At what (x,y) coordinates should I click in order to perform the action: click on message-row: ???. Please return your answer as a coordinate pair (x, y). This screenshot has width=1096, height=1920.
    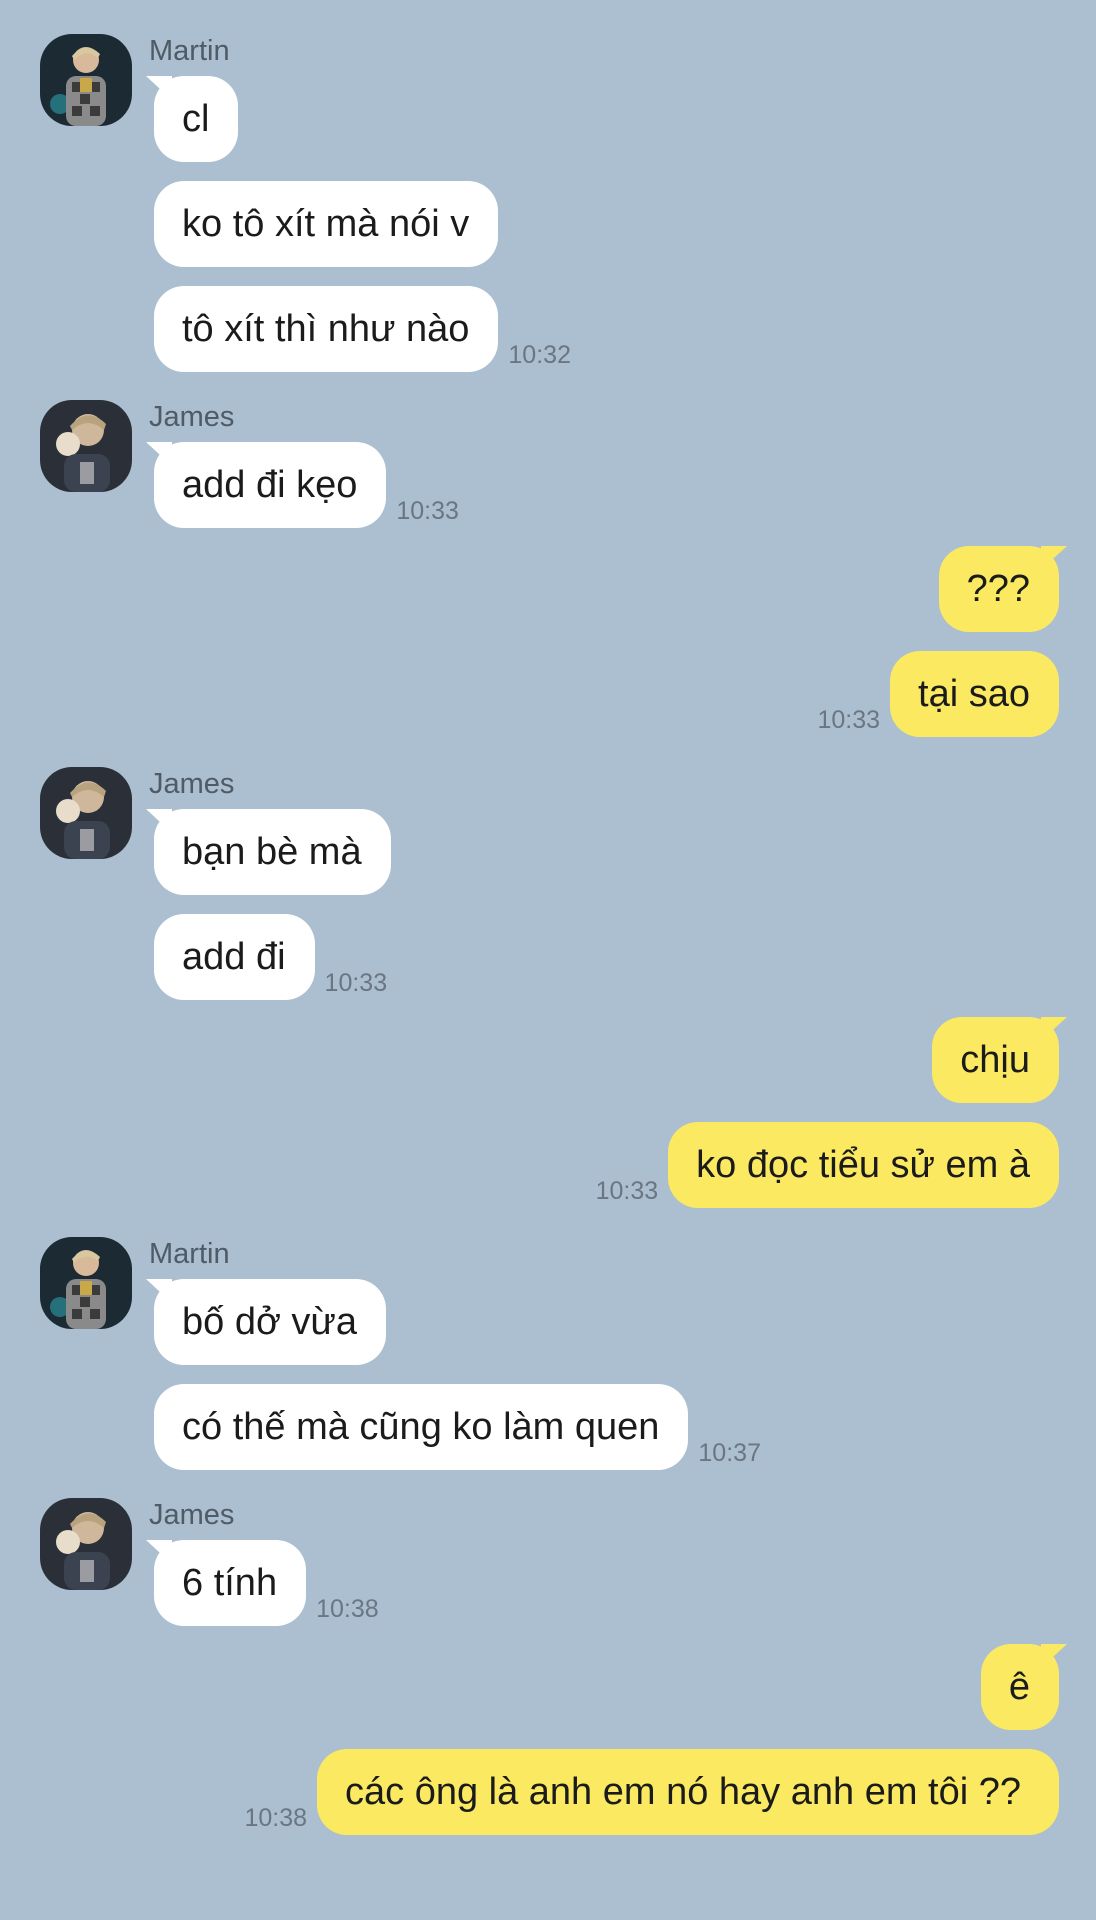
    Looking at the image, I should click on (548, 589).